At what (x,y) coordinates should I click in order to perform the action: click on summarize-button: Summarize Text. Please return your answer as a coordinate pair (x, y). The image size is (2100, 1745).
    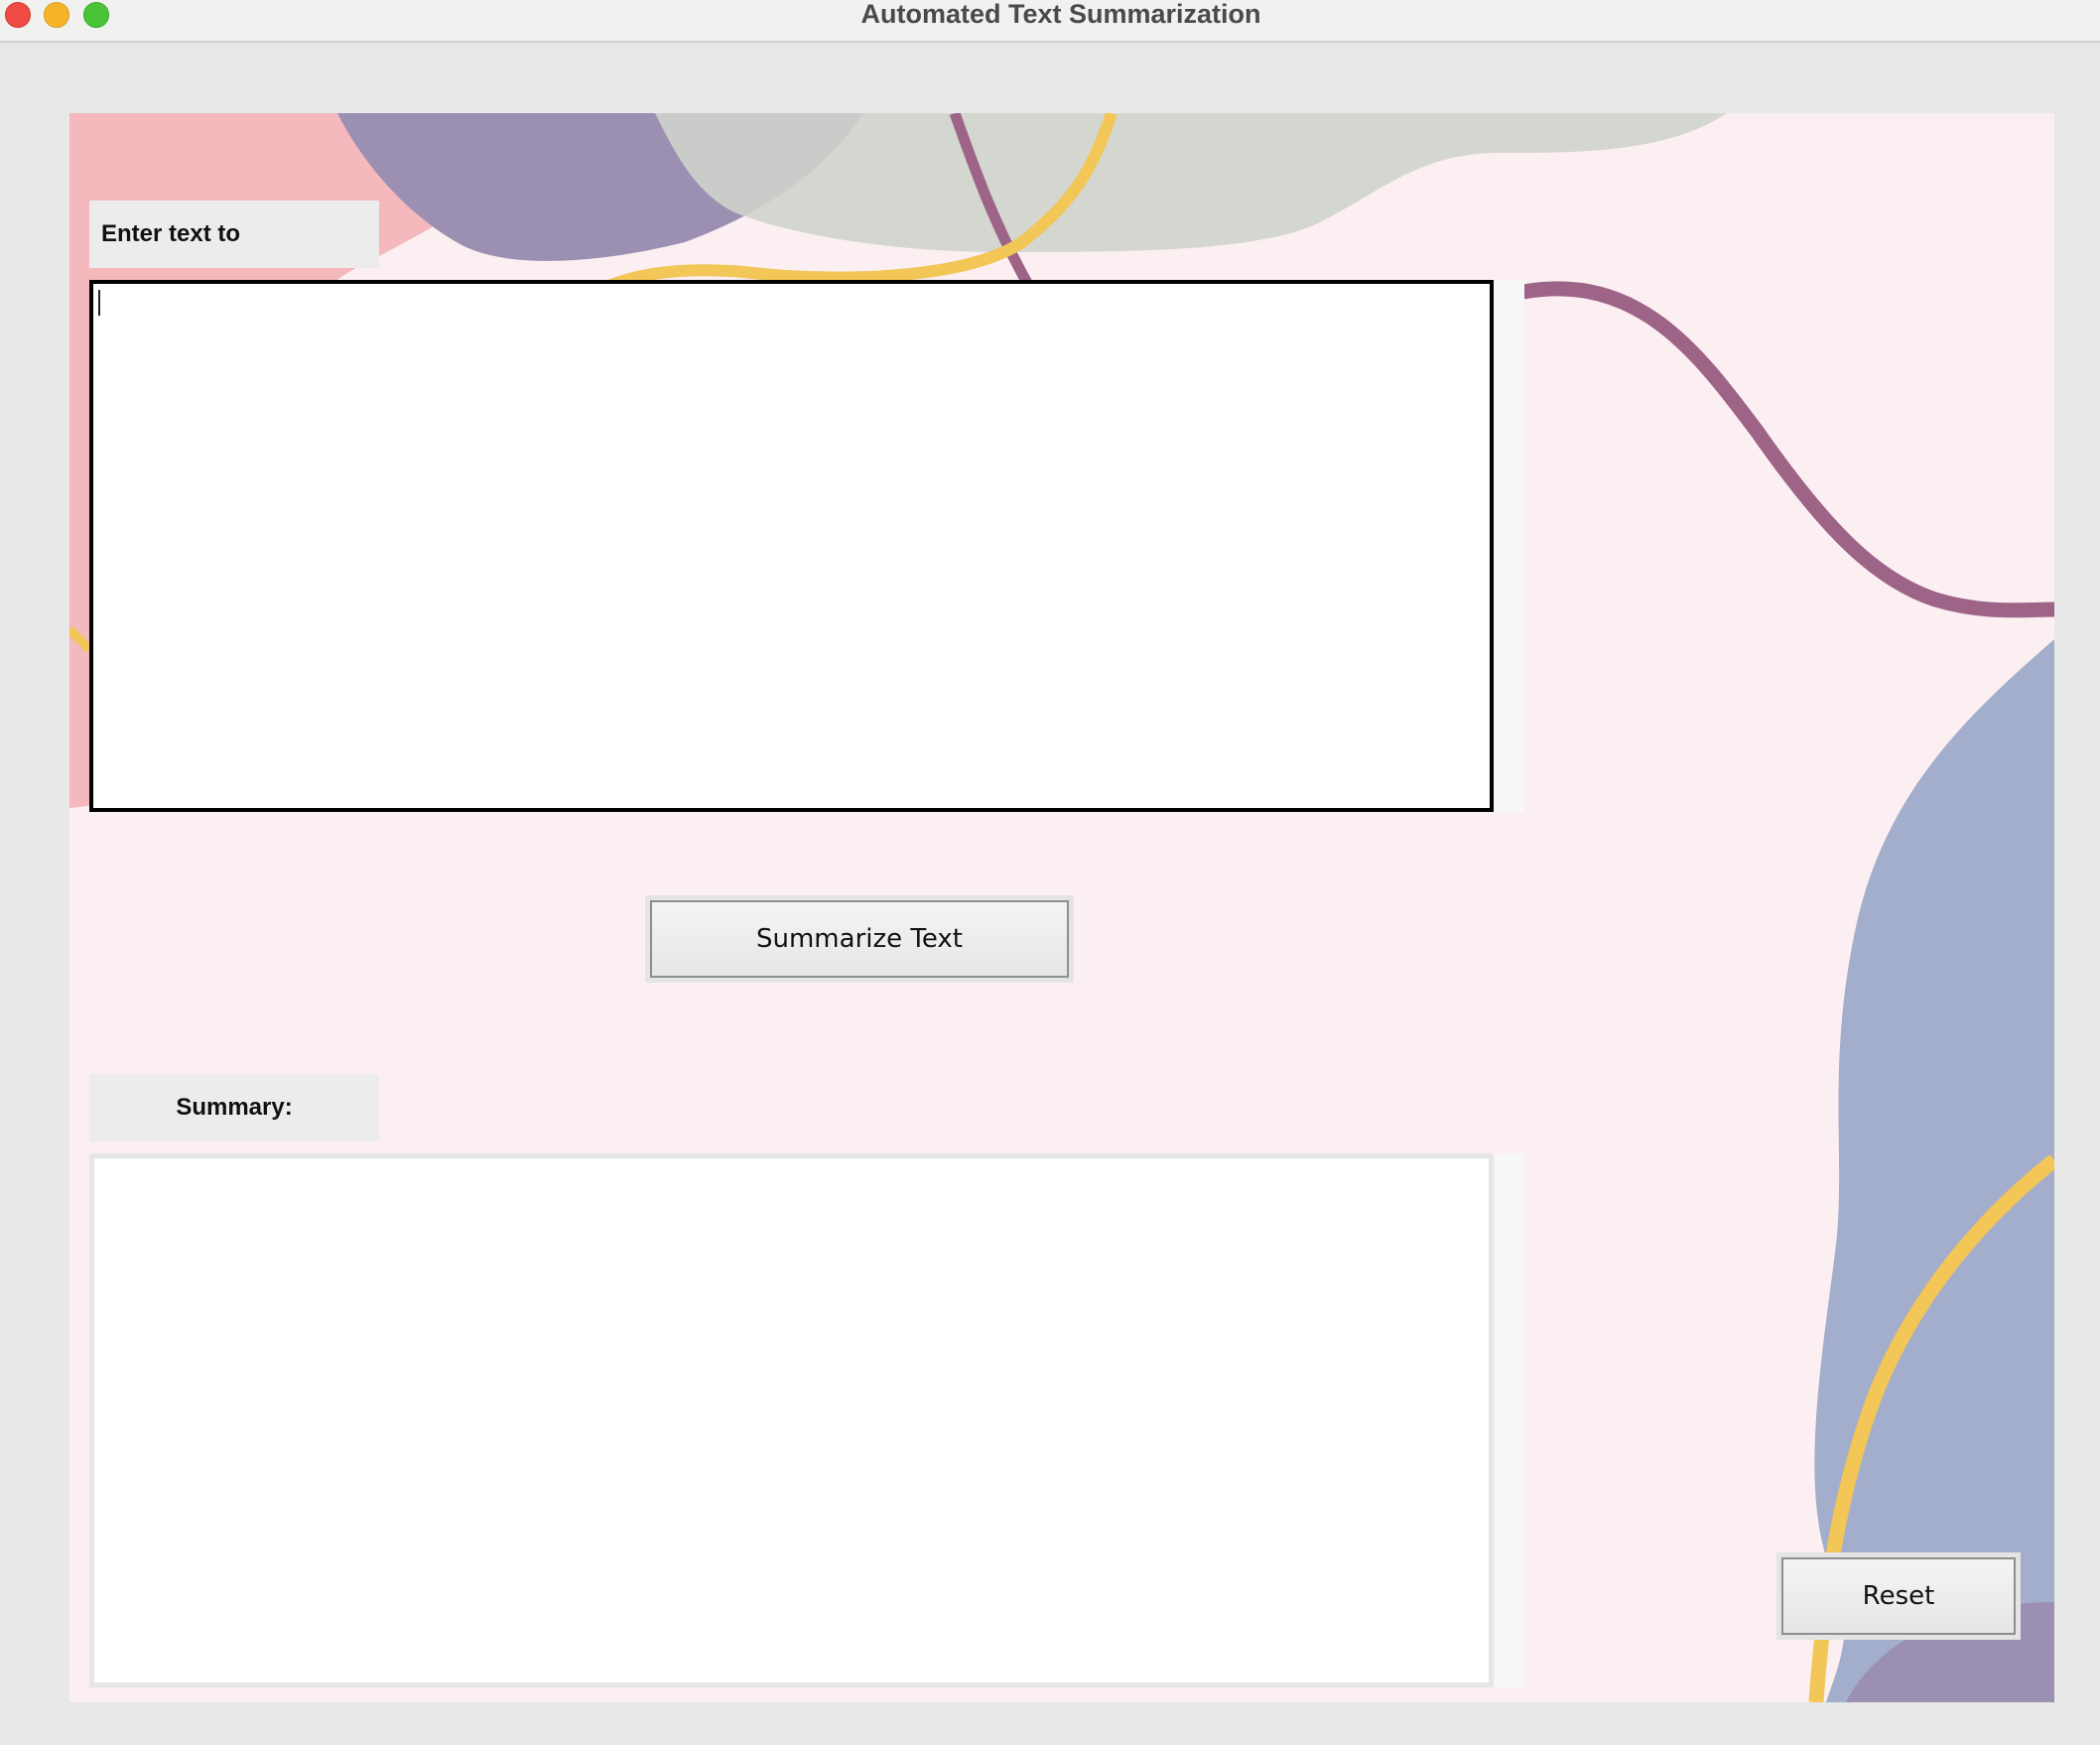
    Looking at the image, I should click on (859, 939).